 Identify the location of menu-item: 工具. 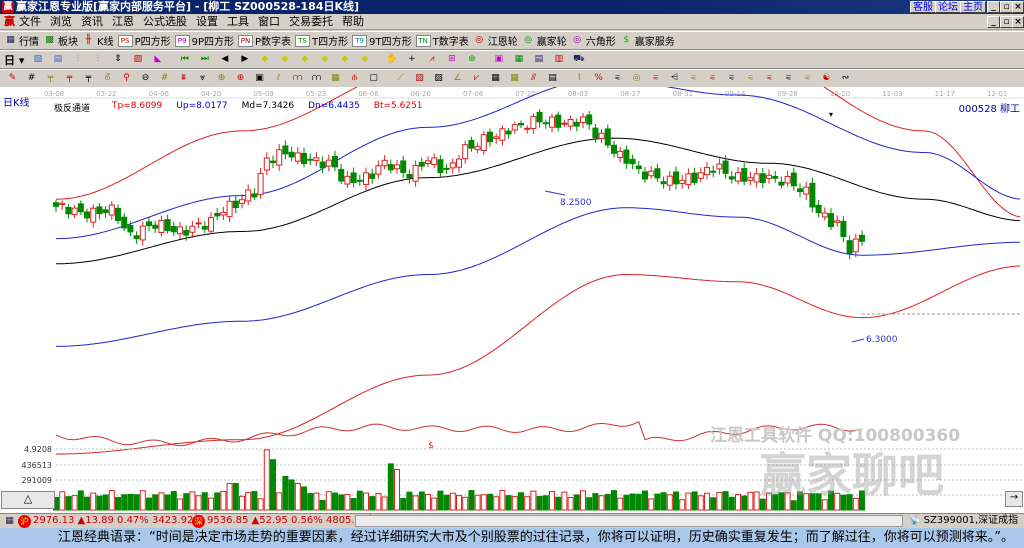
(238, 21).